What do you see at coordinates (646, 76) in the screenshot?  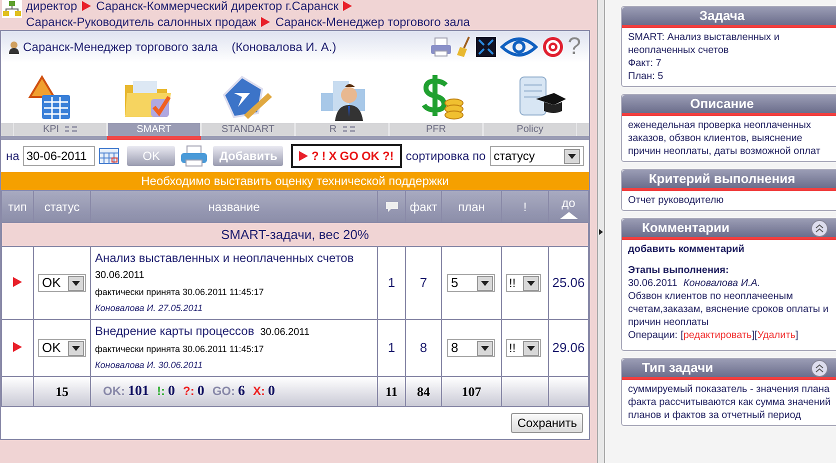 I see `panel-text: План: 5` at bounding box center [646, 76].